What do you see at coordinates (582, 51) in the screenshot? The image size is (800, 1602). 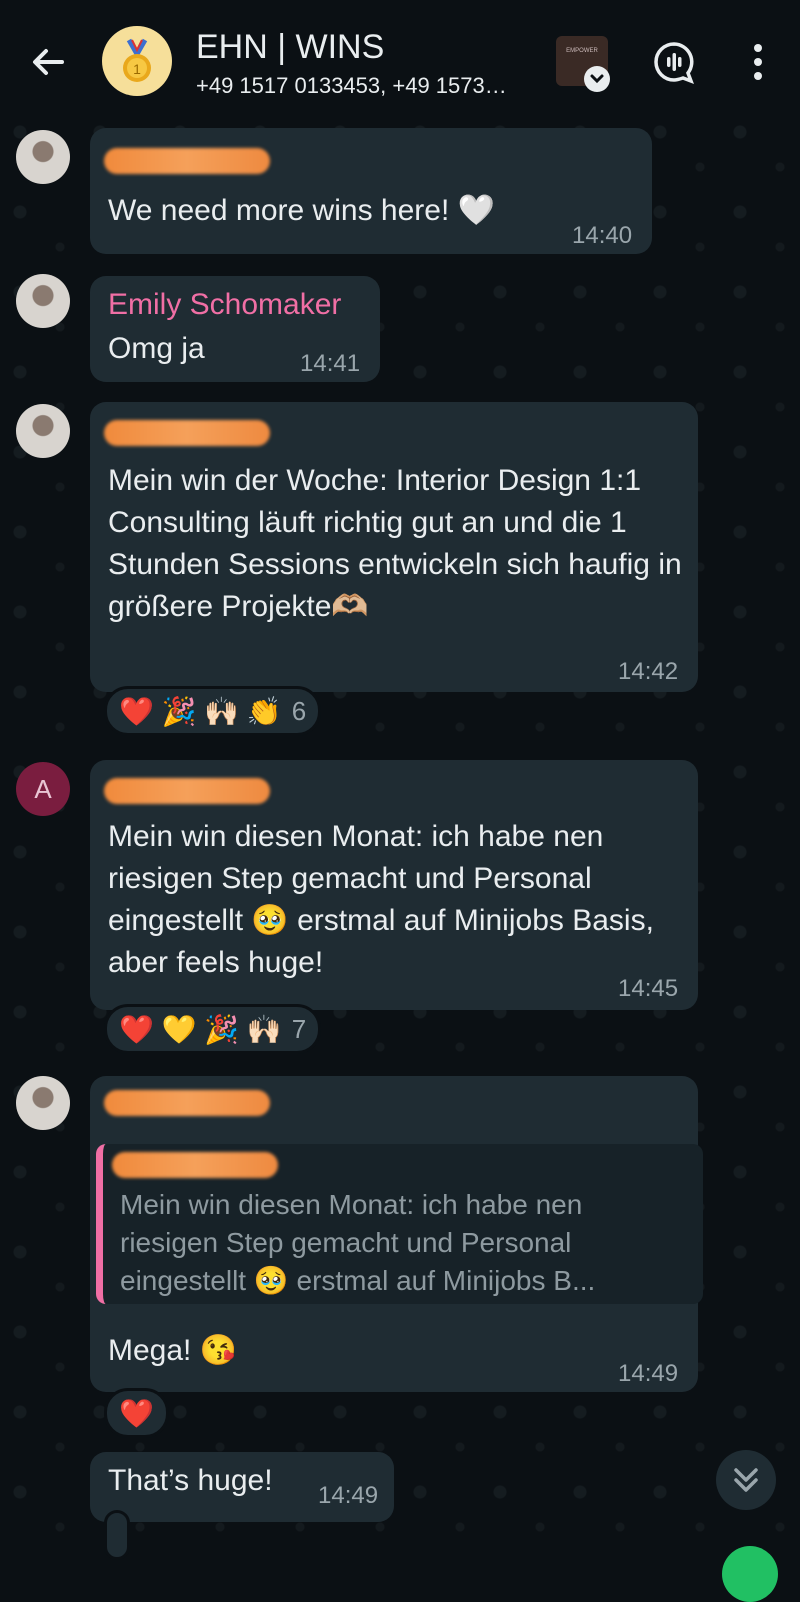 I see `thumbnail-label: EMPOWER` at bounding box center [582, 51].